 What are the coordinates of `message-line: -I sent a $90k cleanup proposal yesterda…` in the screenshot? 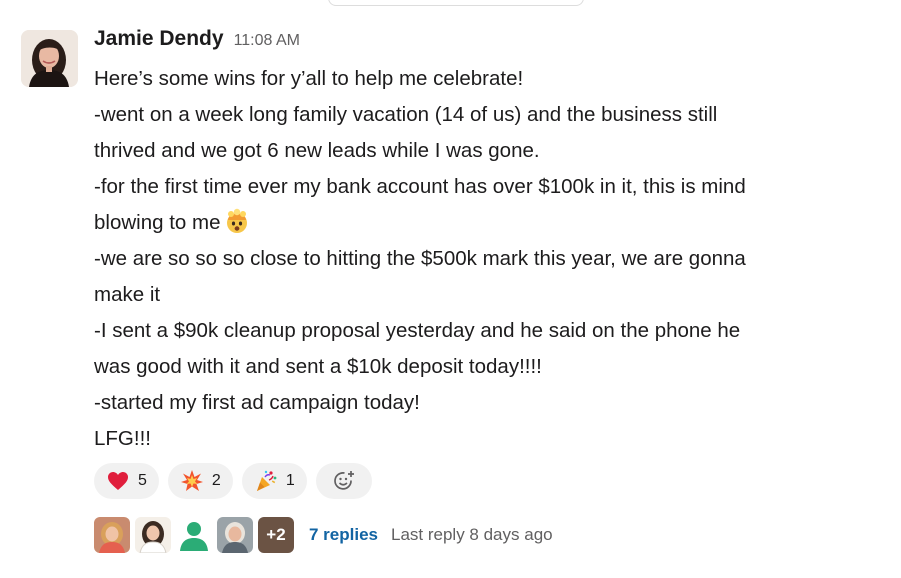 It's located at (417, 330).